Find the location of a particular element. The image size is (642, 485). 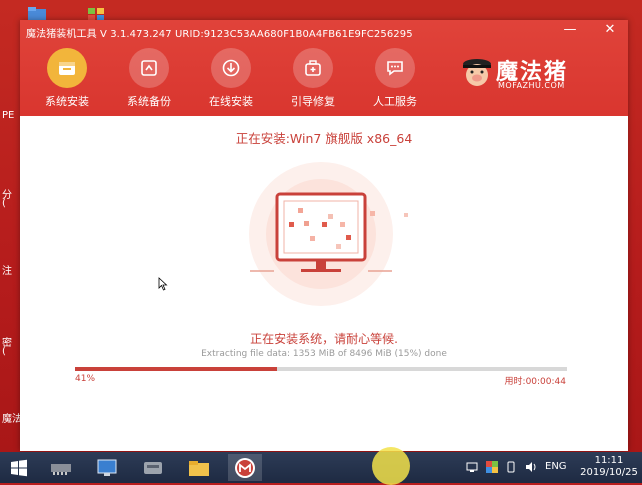

input-language: ENG is located at coordinates (556, 466).